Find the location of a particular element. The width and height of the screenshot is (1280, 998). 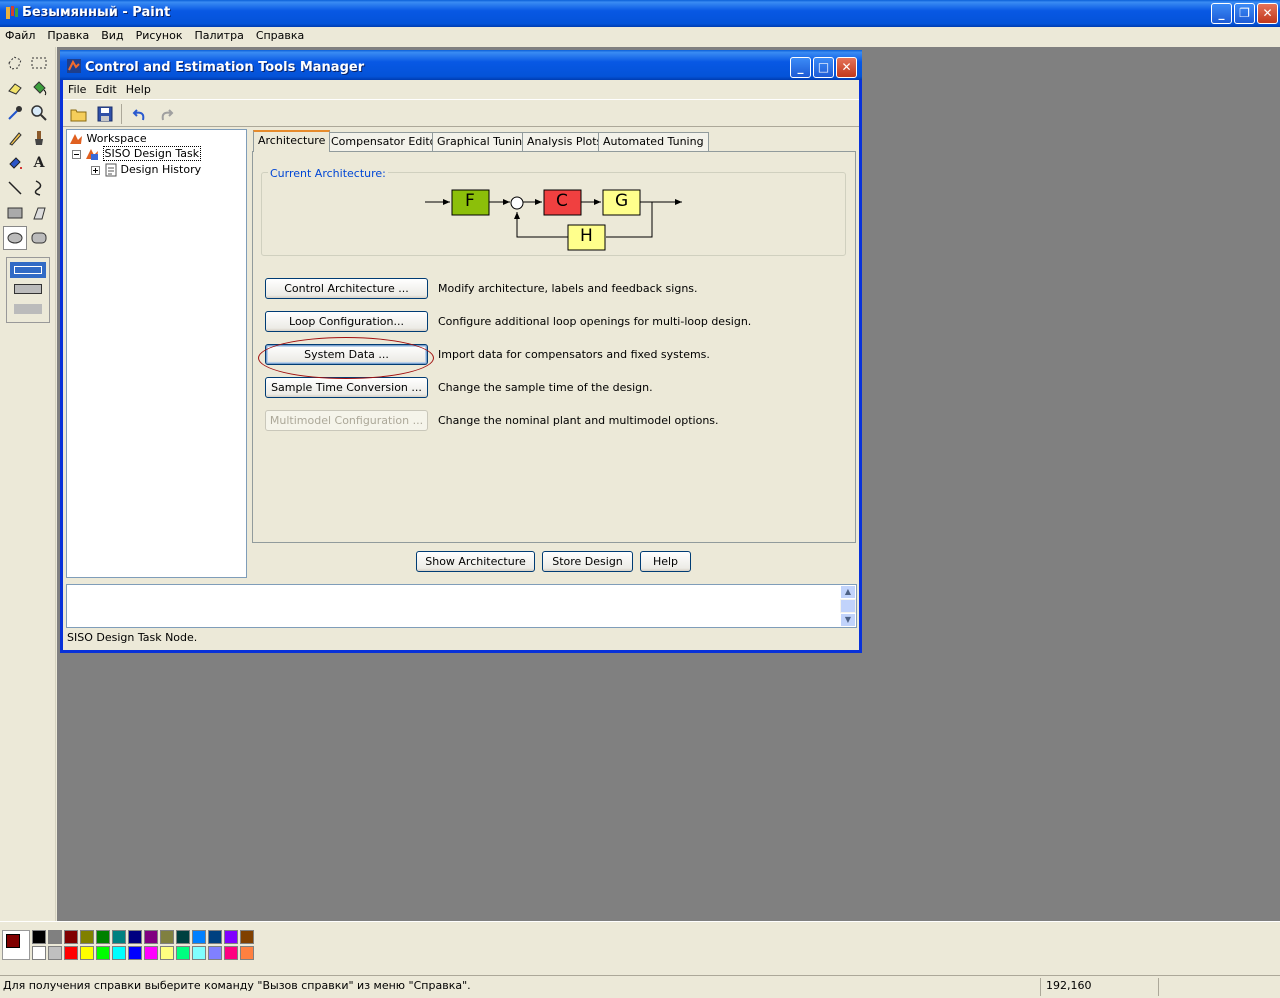

ellipse-icon is located at coordinates (15, 238).